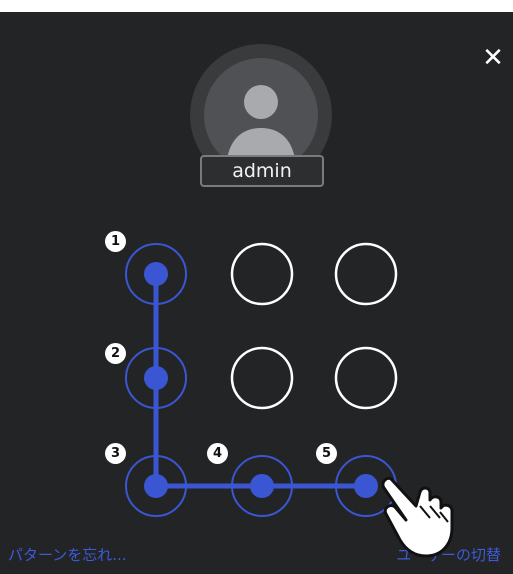  What do you see at coordinates (115, 453) in the screenshot?
I see `step-badge-3: 3` at bounding box center [115, 453].